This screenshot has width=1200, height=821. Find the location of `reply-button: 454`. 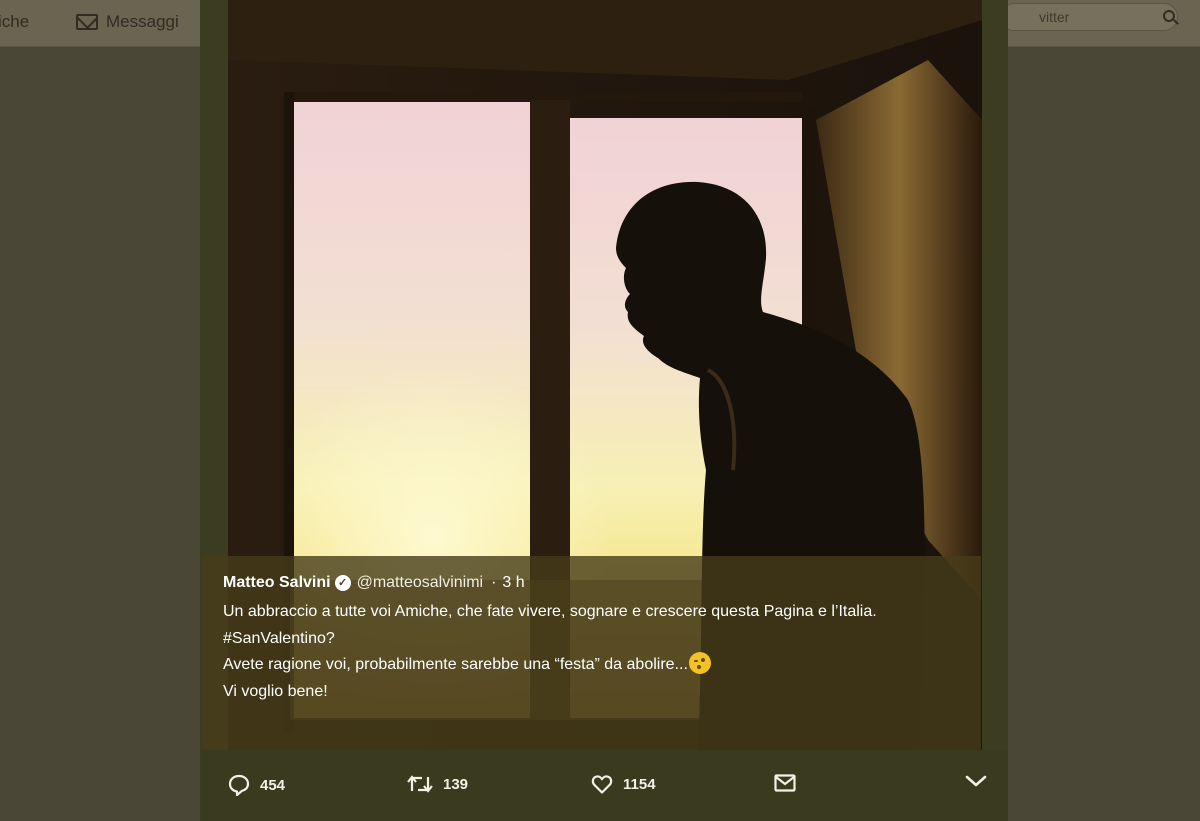

reply-button: 454 is located at coordinates (256, 785).